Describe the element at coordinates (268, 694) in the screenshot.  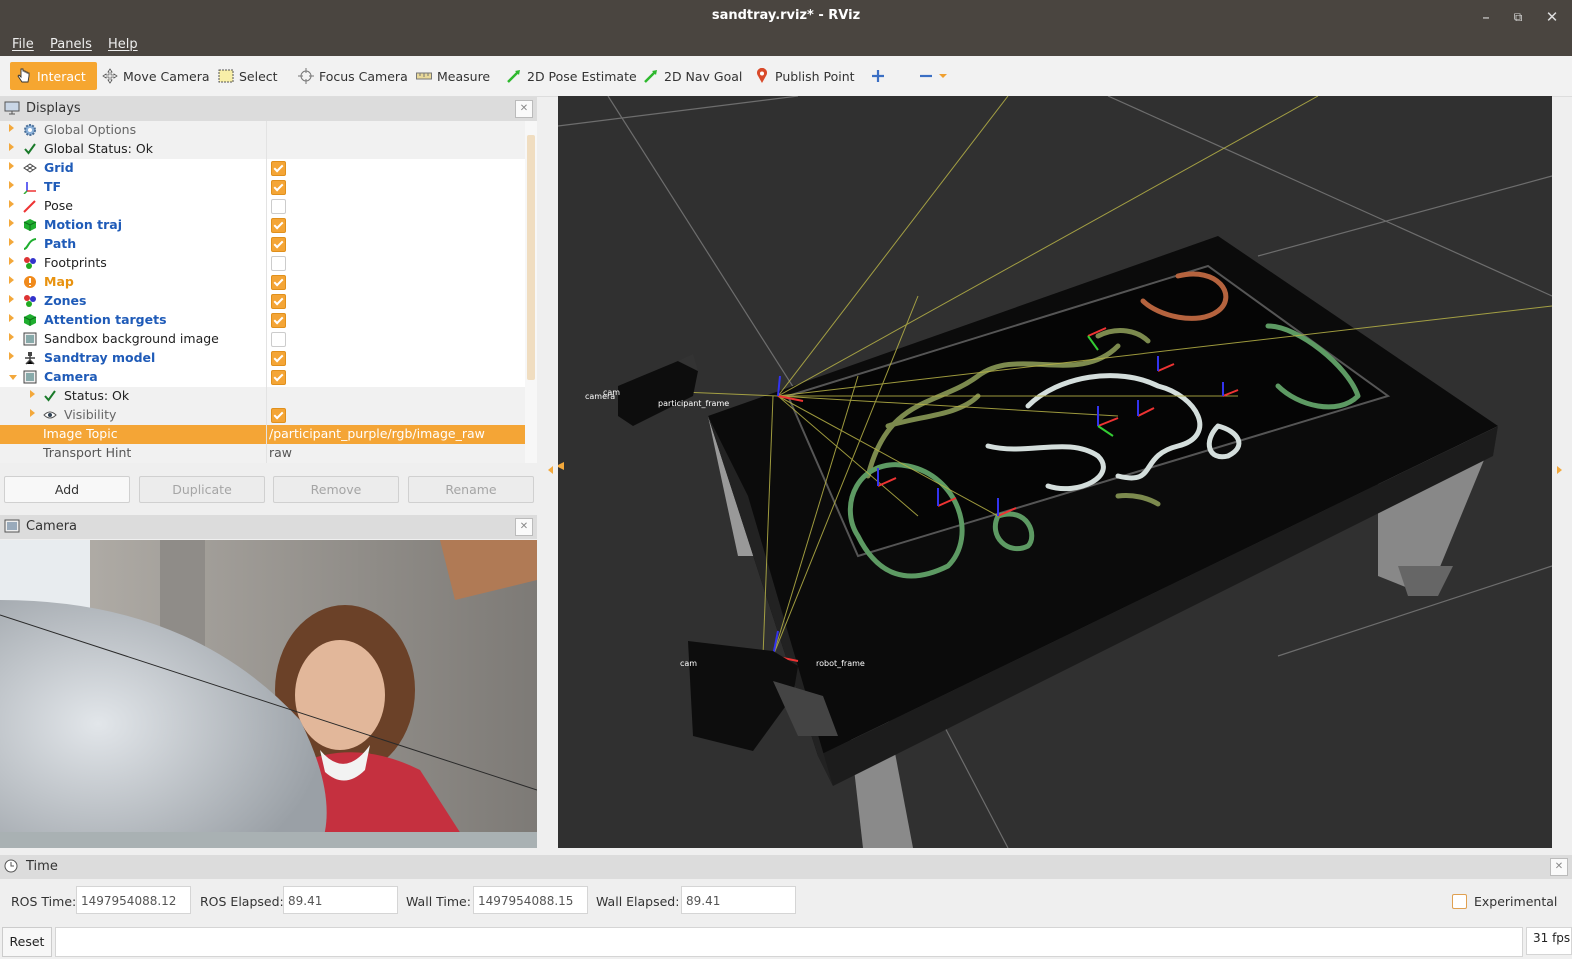
I see `camera-image-view` at that location.